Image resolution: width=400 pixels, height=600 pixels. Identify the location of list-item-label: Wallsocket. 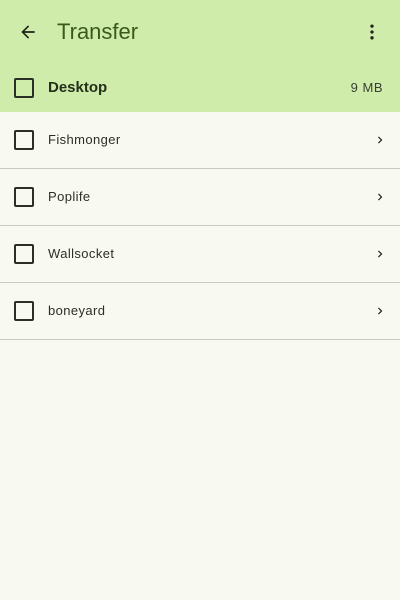
(81, 253).